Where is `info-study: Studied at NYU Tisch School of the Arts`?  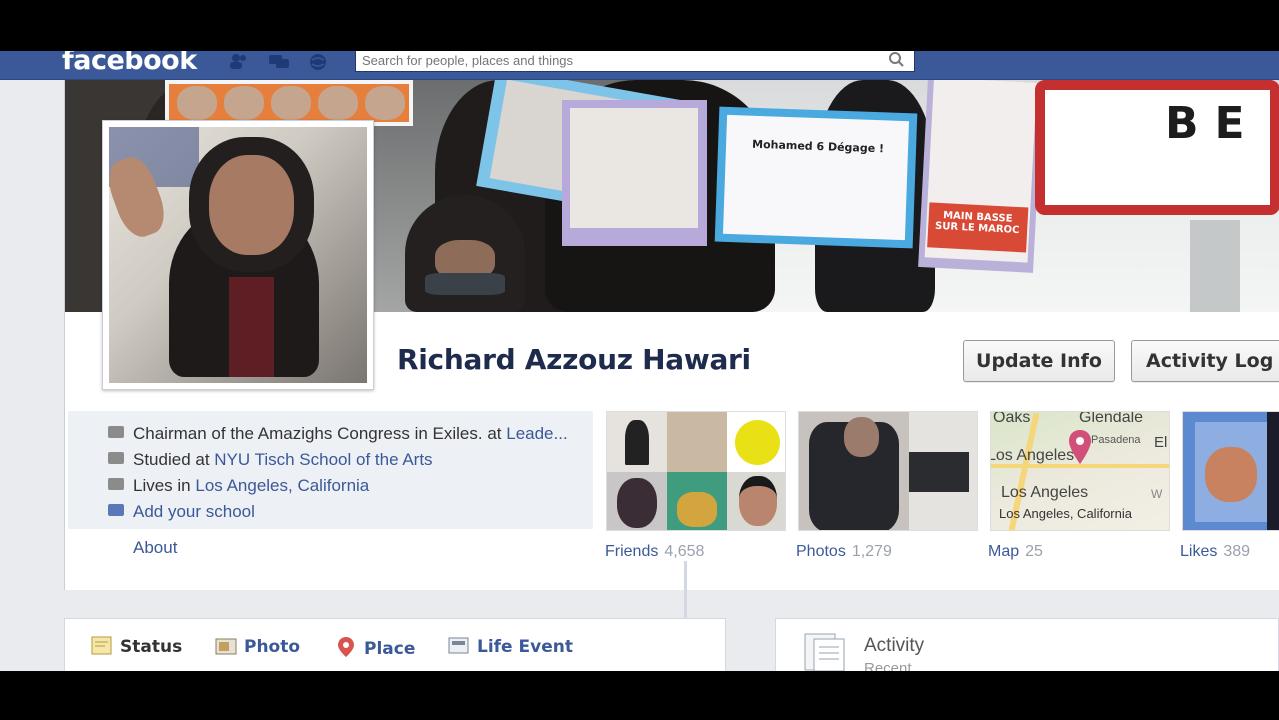 info-study: Studied at NYU Tisch School of the Arts is located at coordinates (270, 460).